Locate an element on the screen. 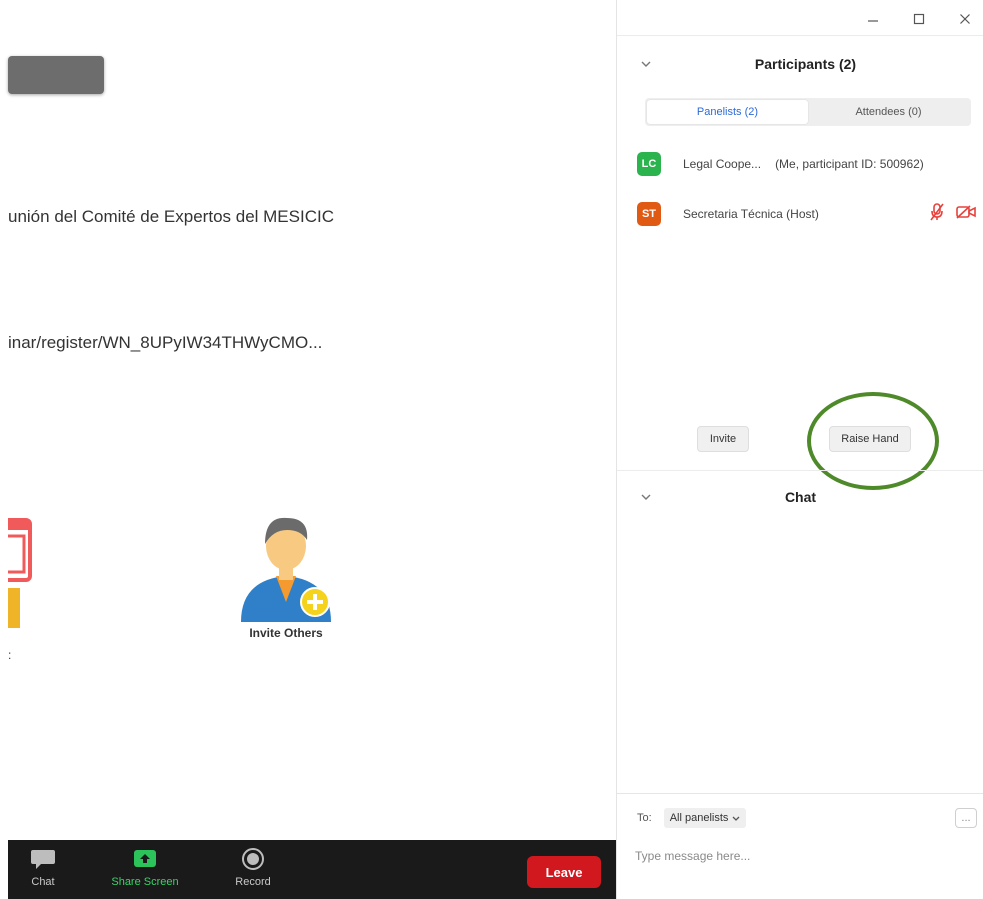  maximize-icon is located at coordinates (919, 19).